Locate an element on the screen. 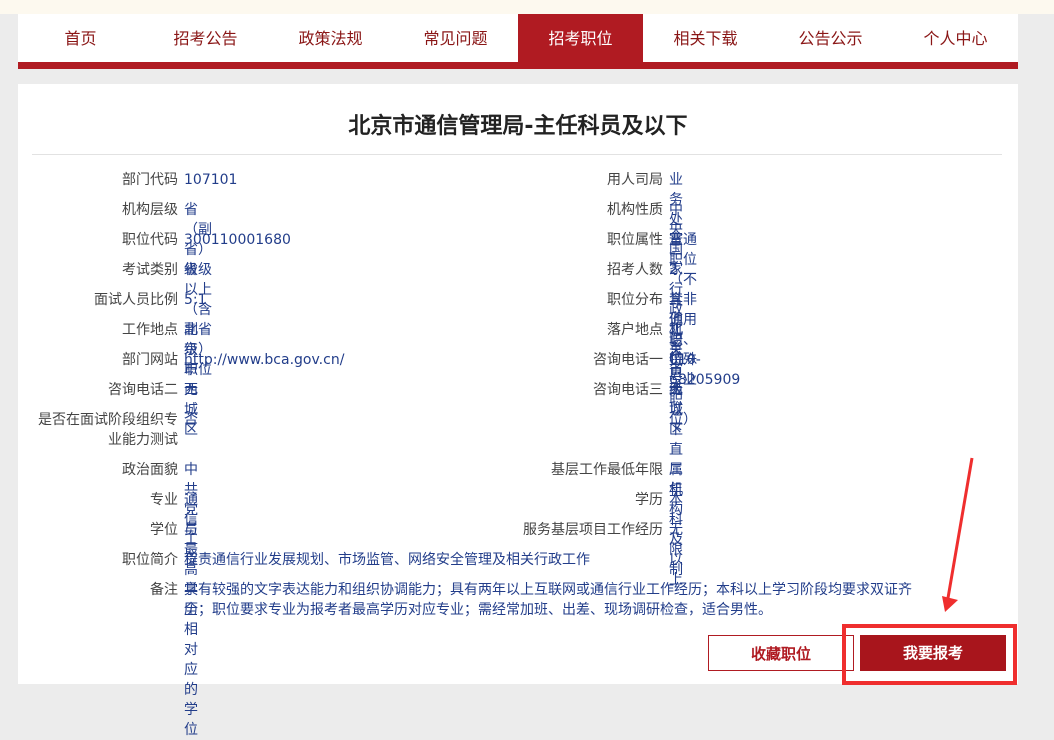 This screenshot has height=740, width=1054. nav-announcements: 招考公告 is located at coordinates (205, 38).